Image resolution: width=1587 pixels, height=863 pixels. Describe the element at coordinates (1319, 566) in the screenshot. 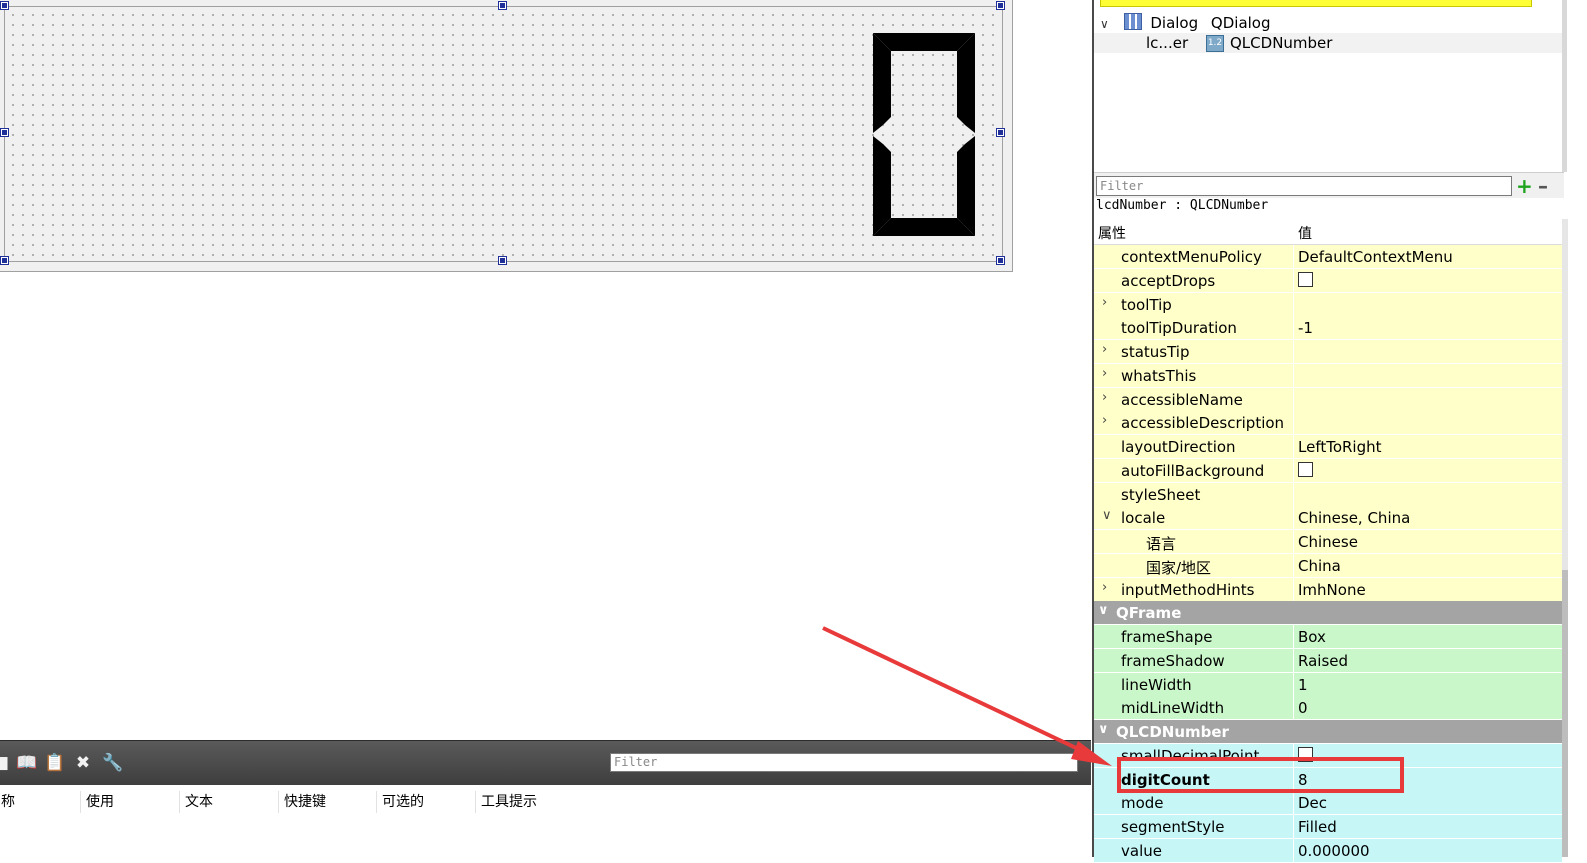

I see `property-value: China` at that location.